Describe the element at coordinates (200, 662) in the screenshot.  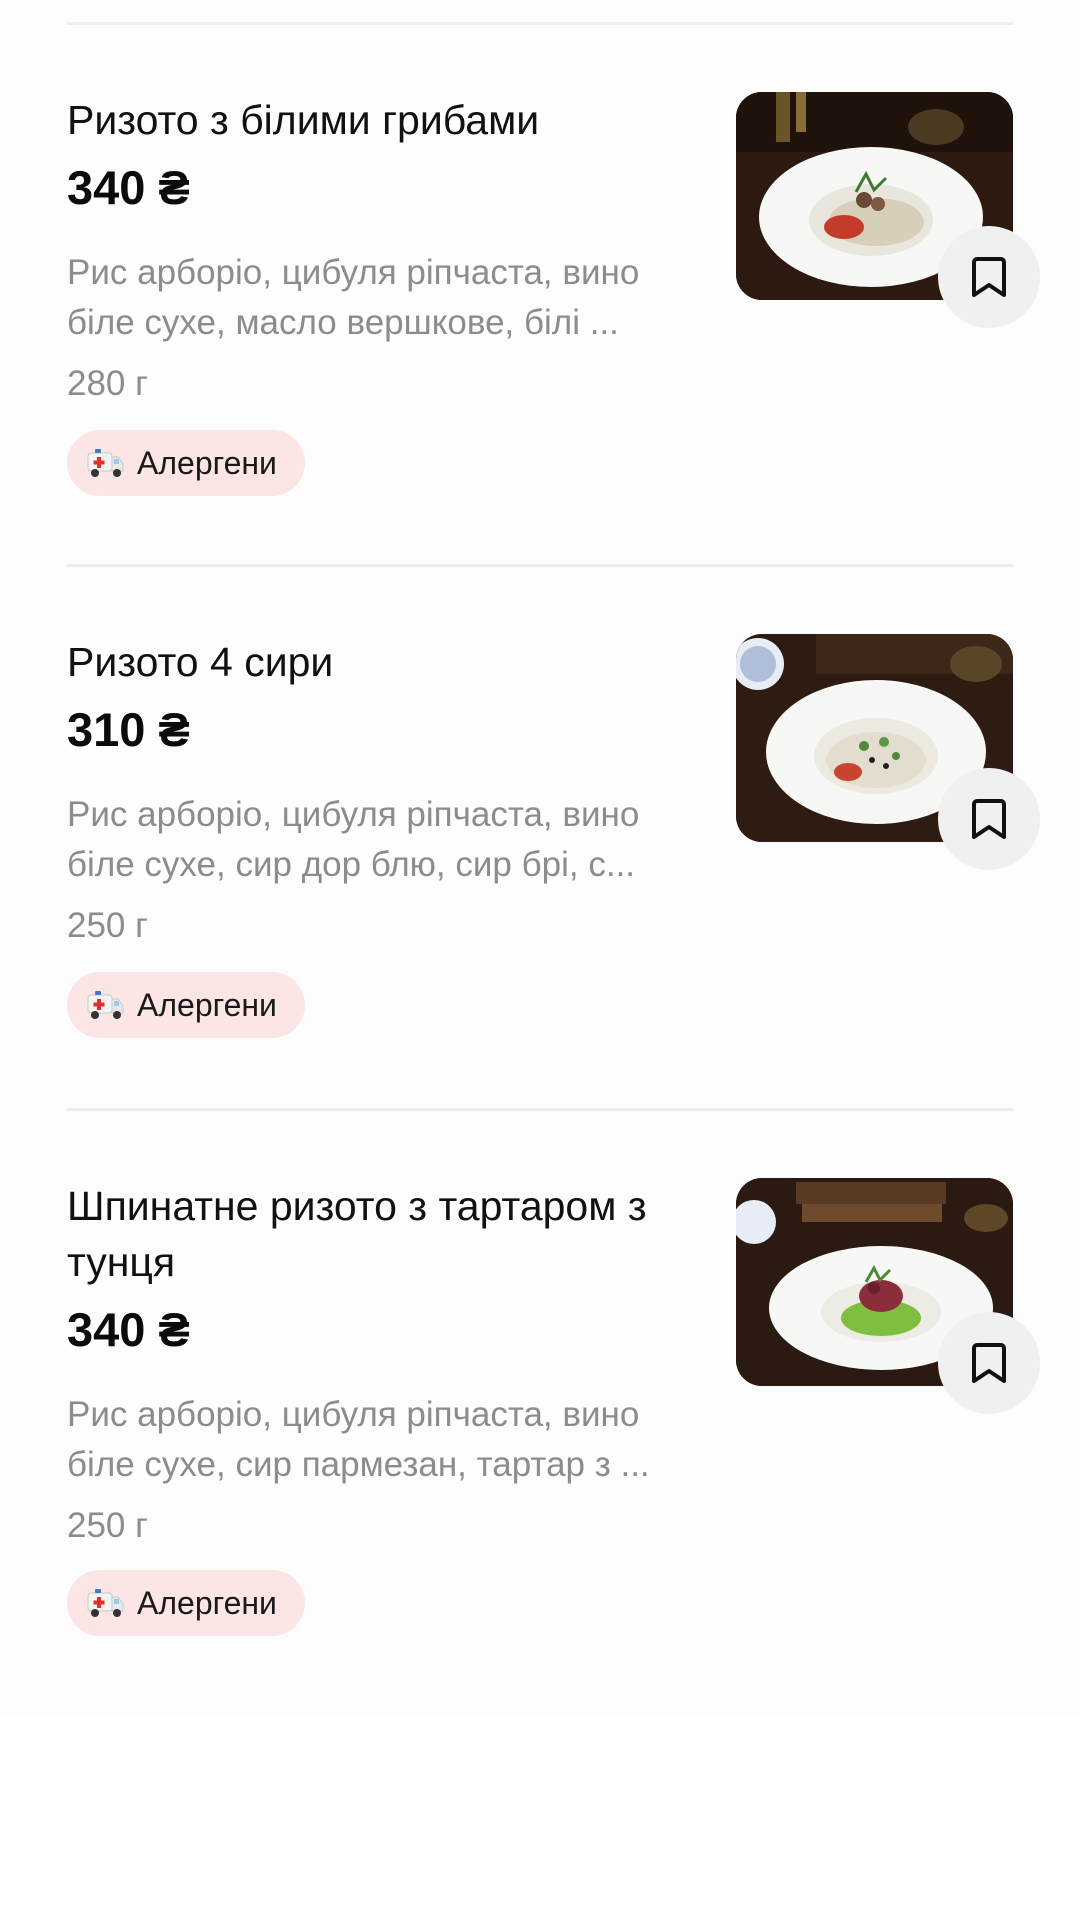
I see `item-title: Ризото 4 сири` at that location.